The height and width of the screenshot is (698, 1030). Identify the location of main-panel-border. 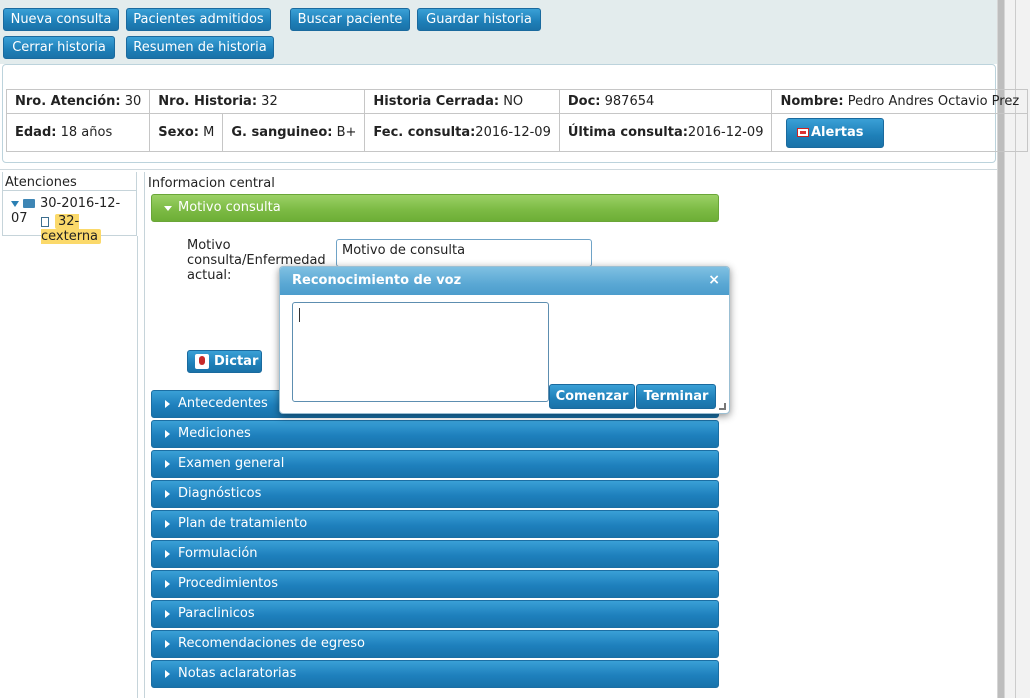
(144, 435).